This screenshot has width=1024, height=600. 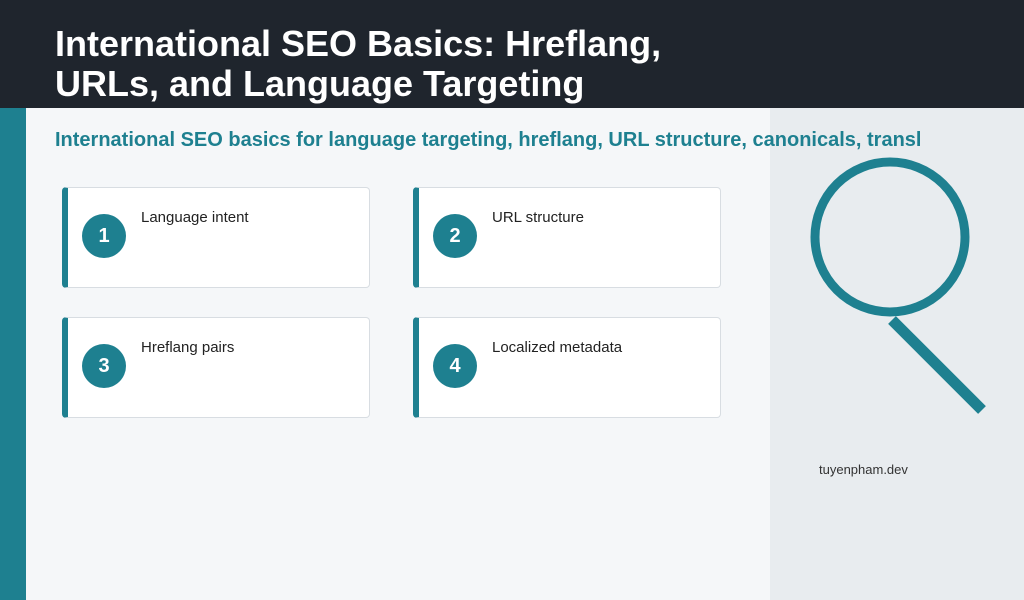 I want to click on card-number-badge: 2, so click(x=455, y=236).